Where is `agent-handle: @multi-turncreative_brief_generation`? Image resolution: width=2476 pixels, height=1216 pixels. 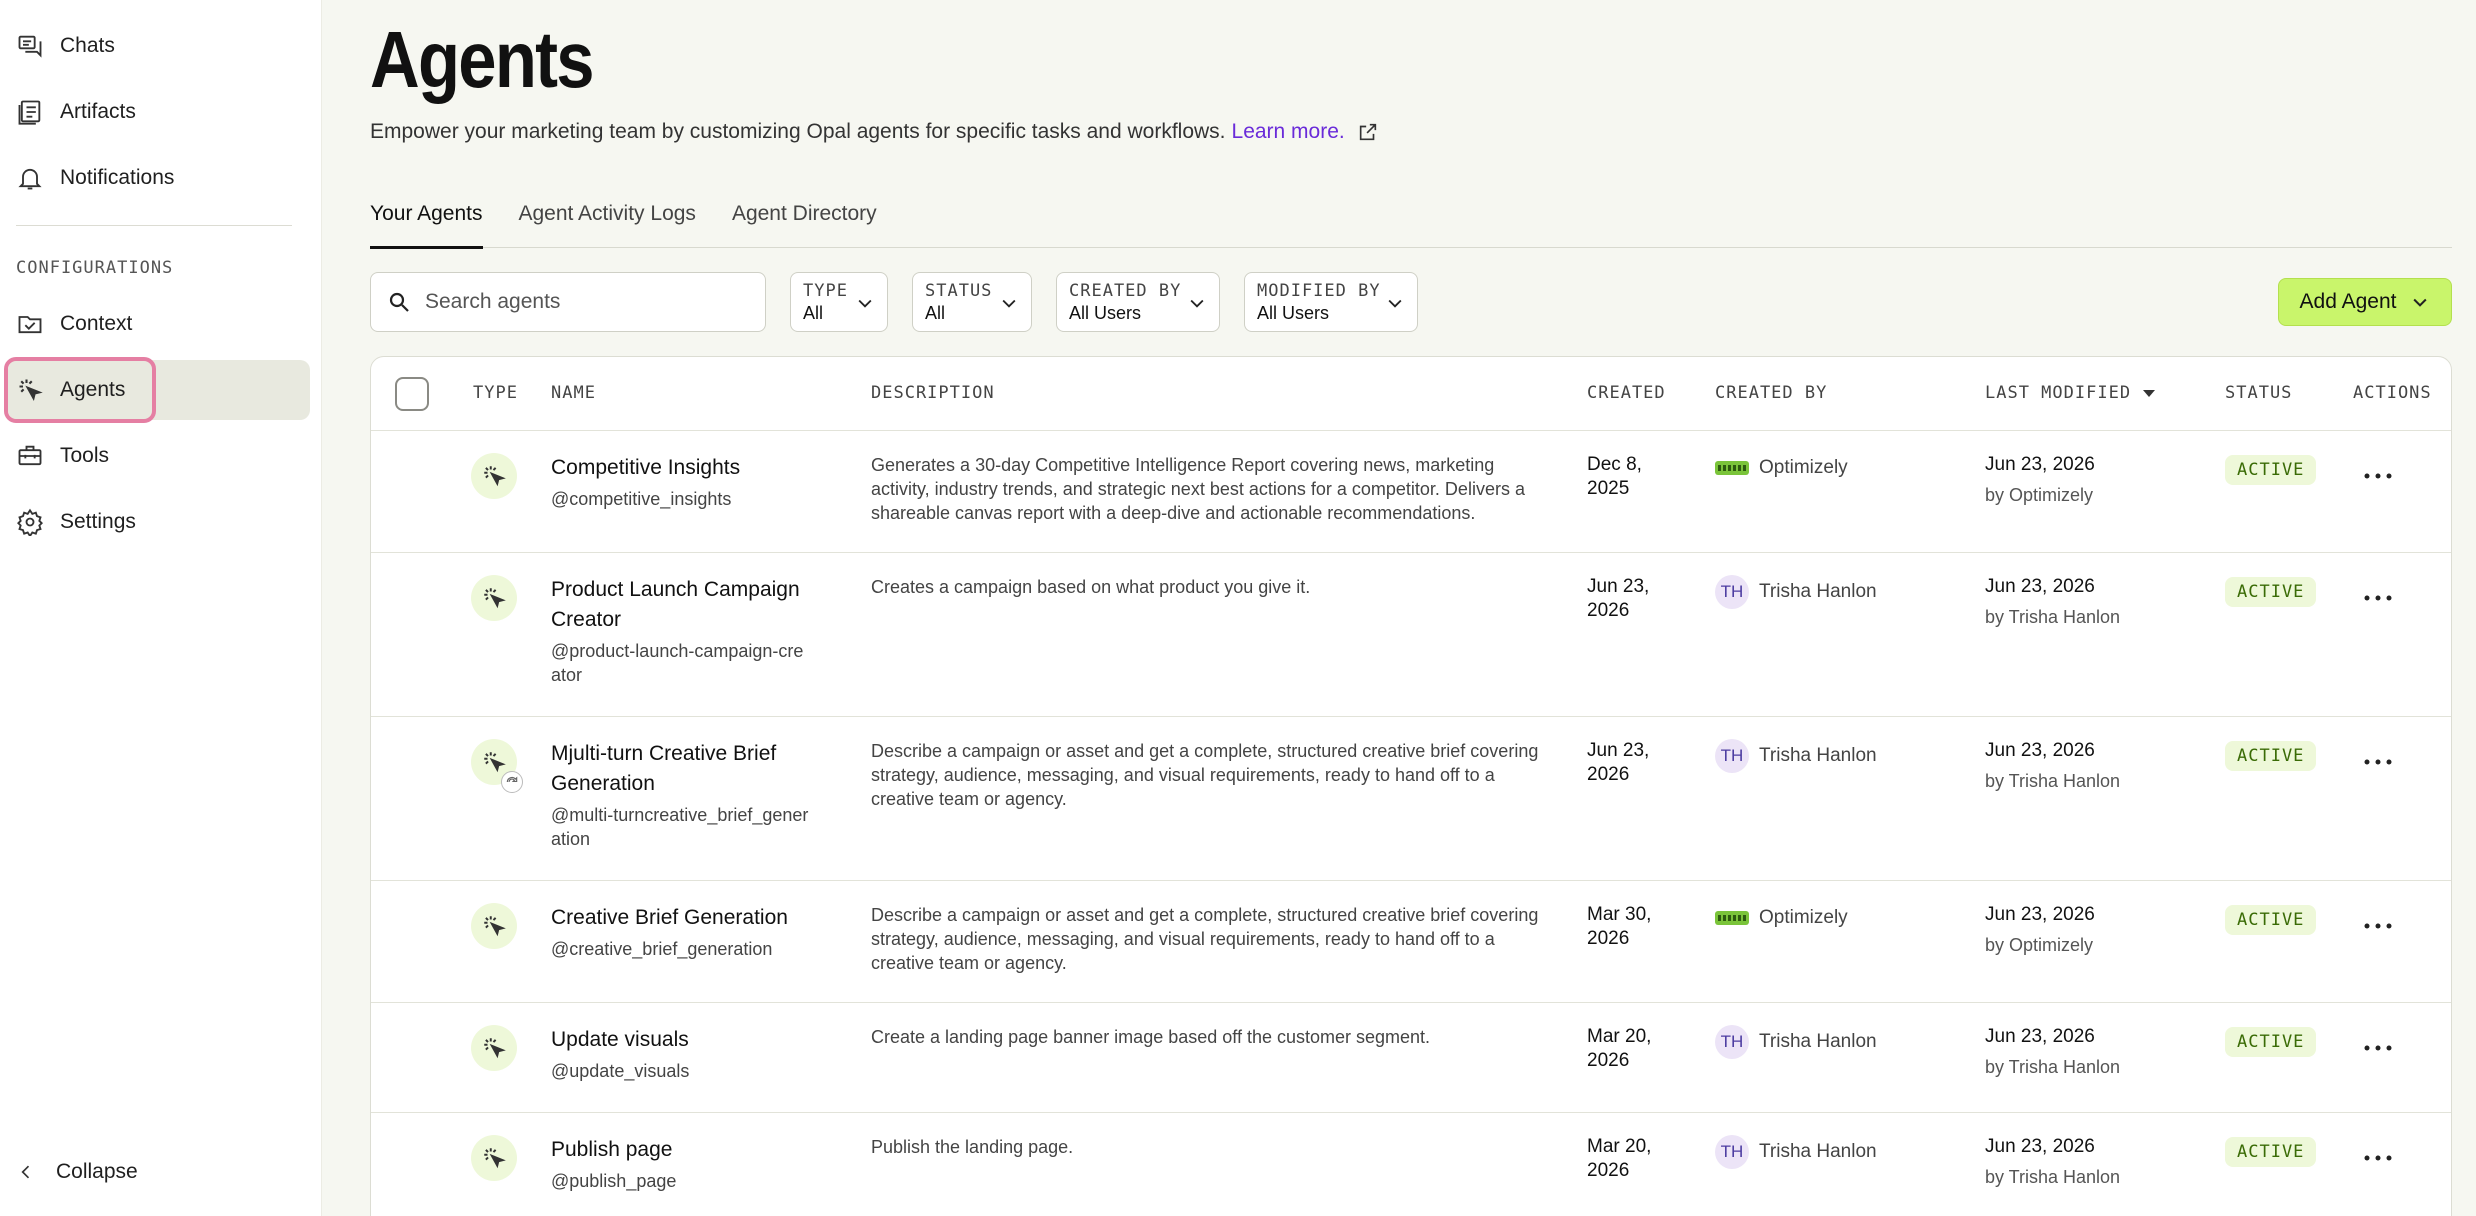
agent-handle: @multi-turncreative_brief_generation is located at coordinates (680, 827).